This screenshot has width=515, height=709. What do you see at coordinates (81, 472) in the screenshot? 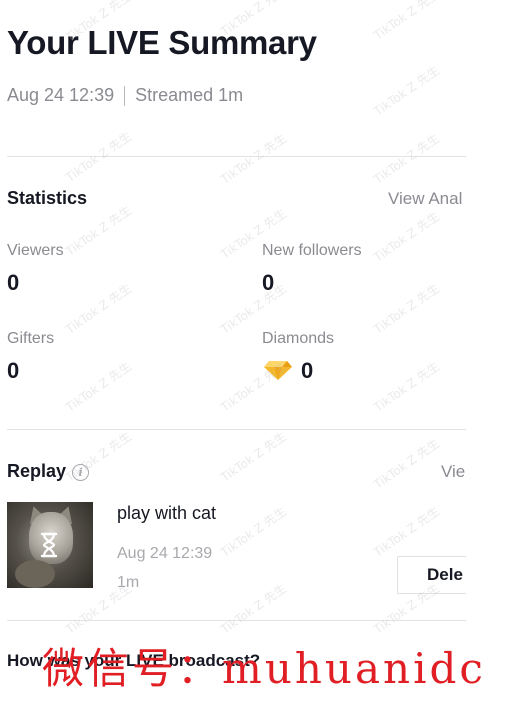
I see `info-icon: i` at bounding box center [81, 472].